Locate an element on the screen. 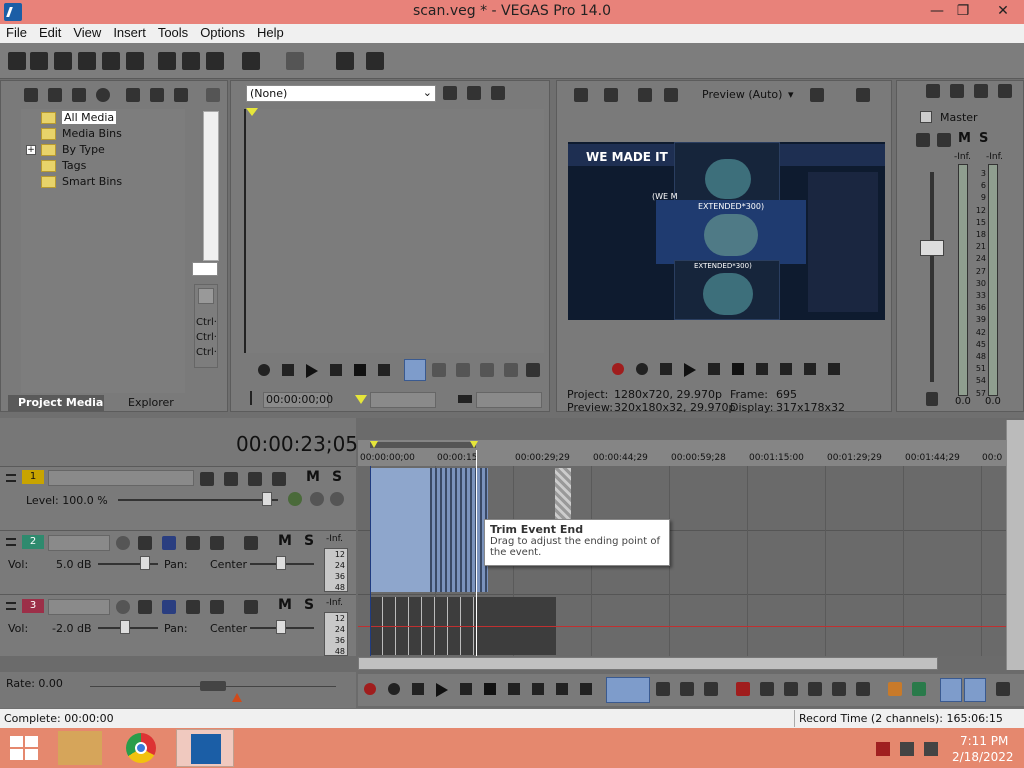  preview-go-to-end-icon is located at coordinates (786, 369).